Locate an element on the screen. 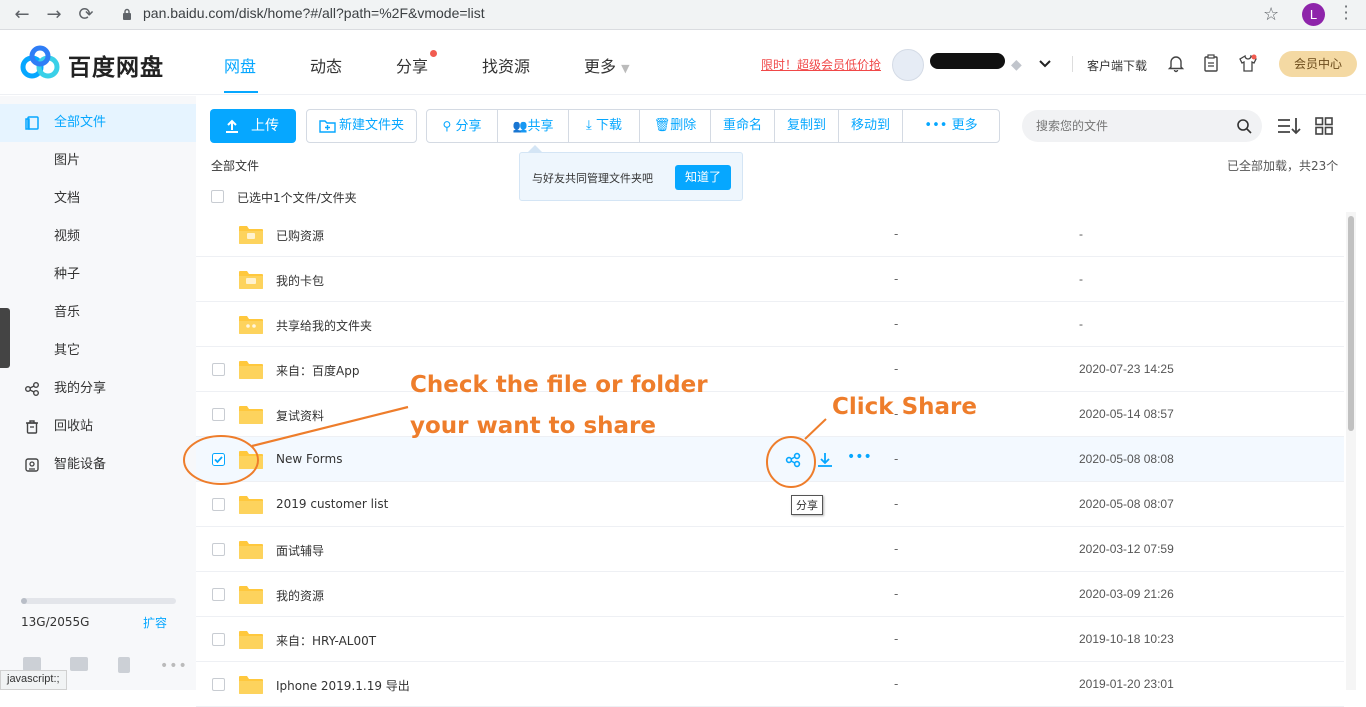 Image resolution: width=1366 pixels, height=707 pixels. bookmark-star-icon: ☆ is located at coordinates (1271, 14).